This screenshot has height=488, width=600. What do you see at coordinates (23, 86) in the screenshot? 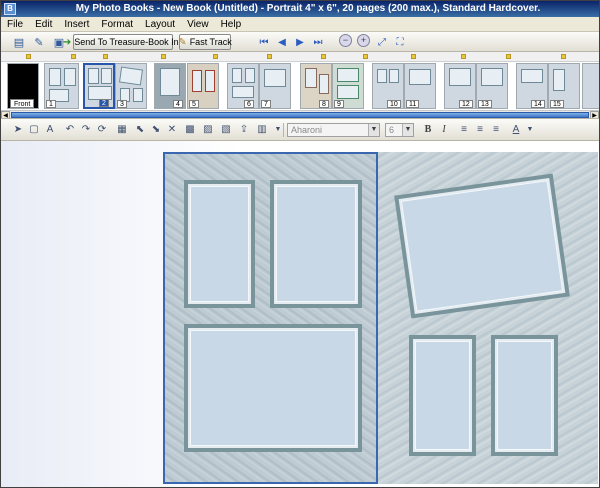
I see `thumbnail-front: Front` at bounding box center [23, 86].